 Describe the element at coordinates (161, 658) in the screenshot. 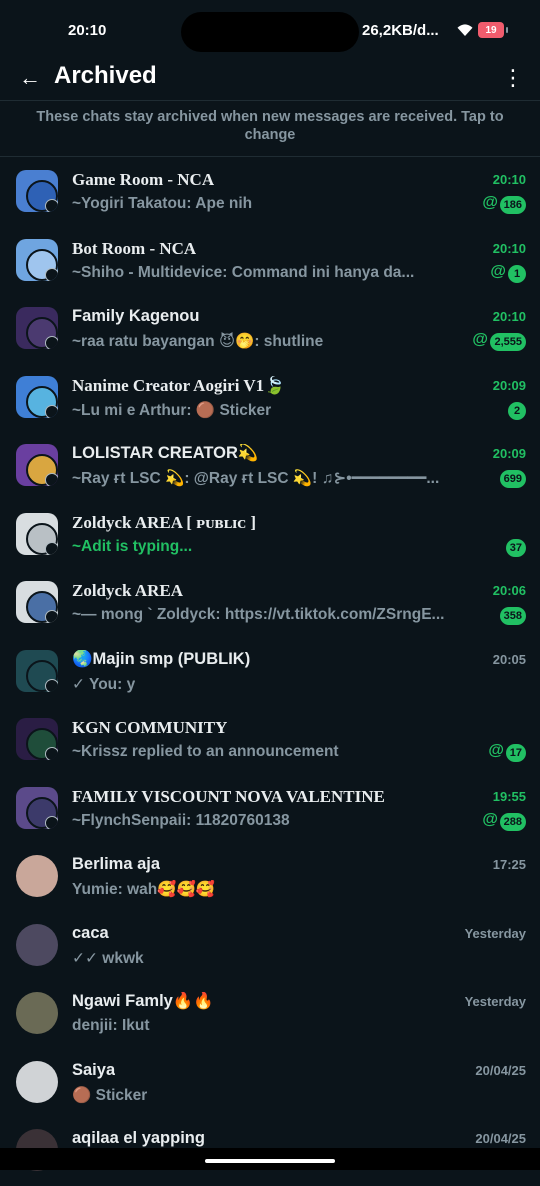

I see `chat-name: 🌏Majin smp (PUBLIK)` at that location.